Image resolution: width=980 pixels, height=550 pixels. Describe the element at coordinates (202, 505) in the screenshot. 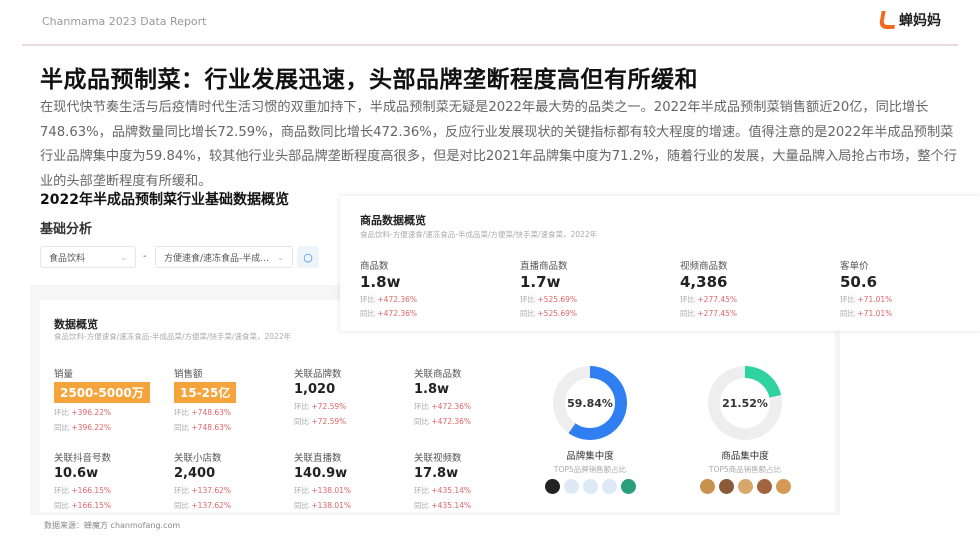

I see `metric-tb: 同比 +137.62%` at that location.